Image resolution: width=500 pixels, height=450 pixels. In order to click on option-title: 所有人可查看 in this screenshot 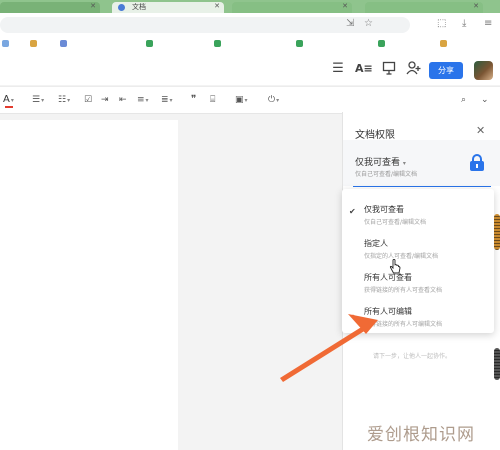, I will do `click(388, 277)`.